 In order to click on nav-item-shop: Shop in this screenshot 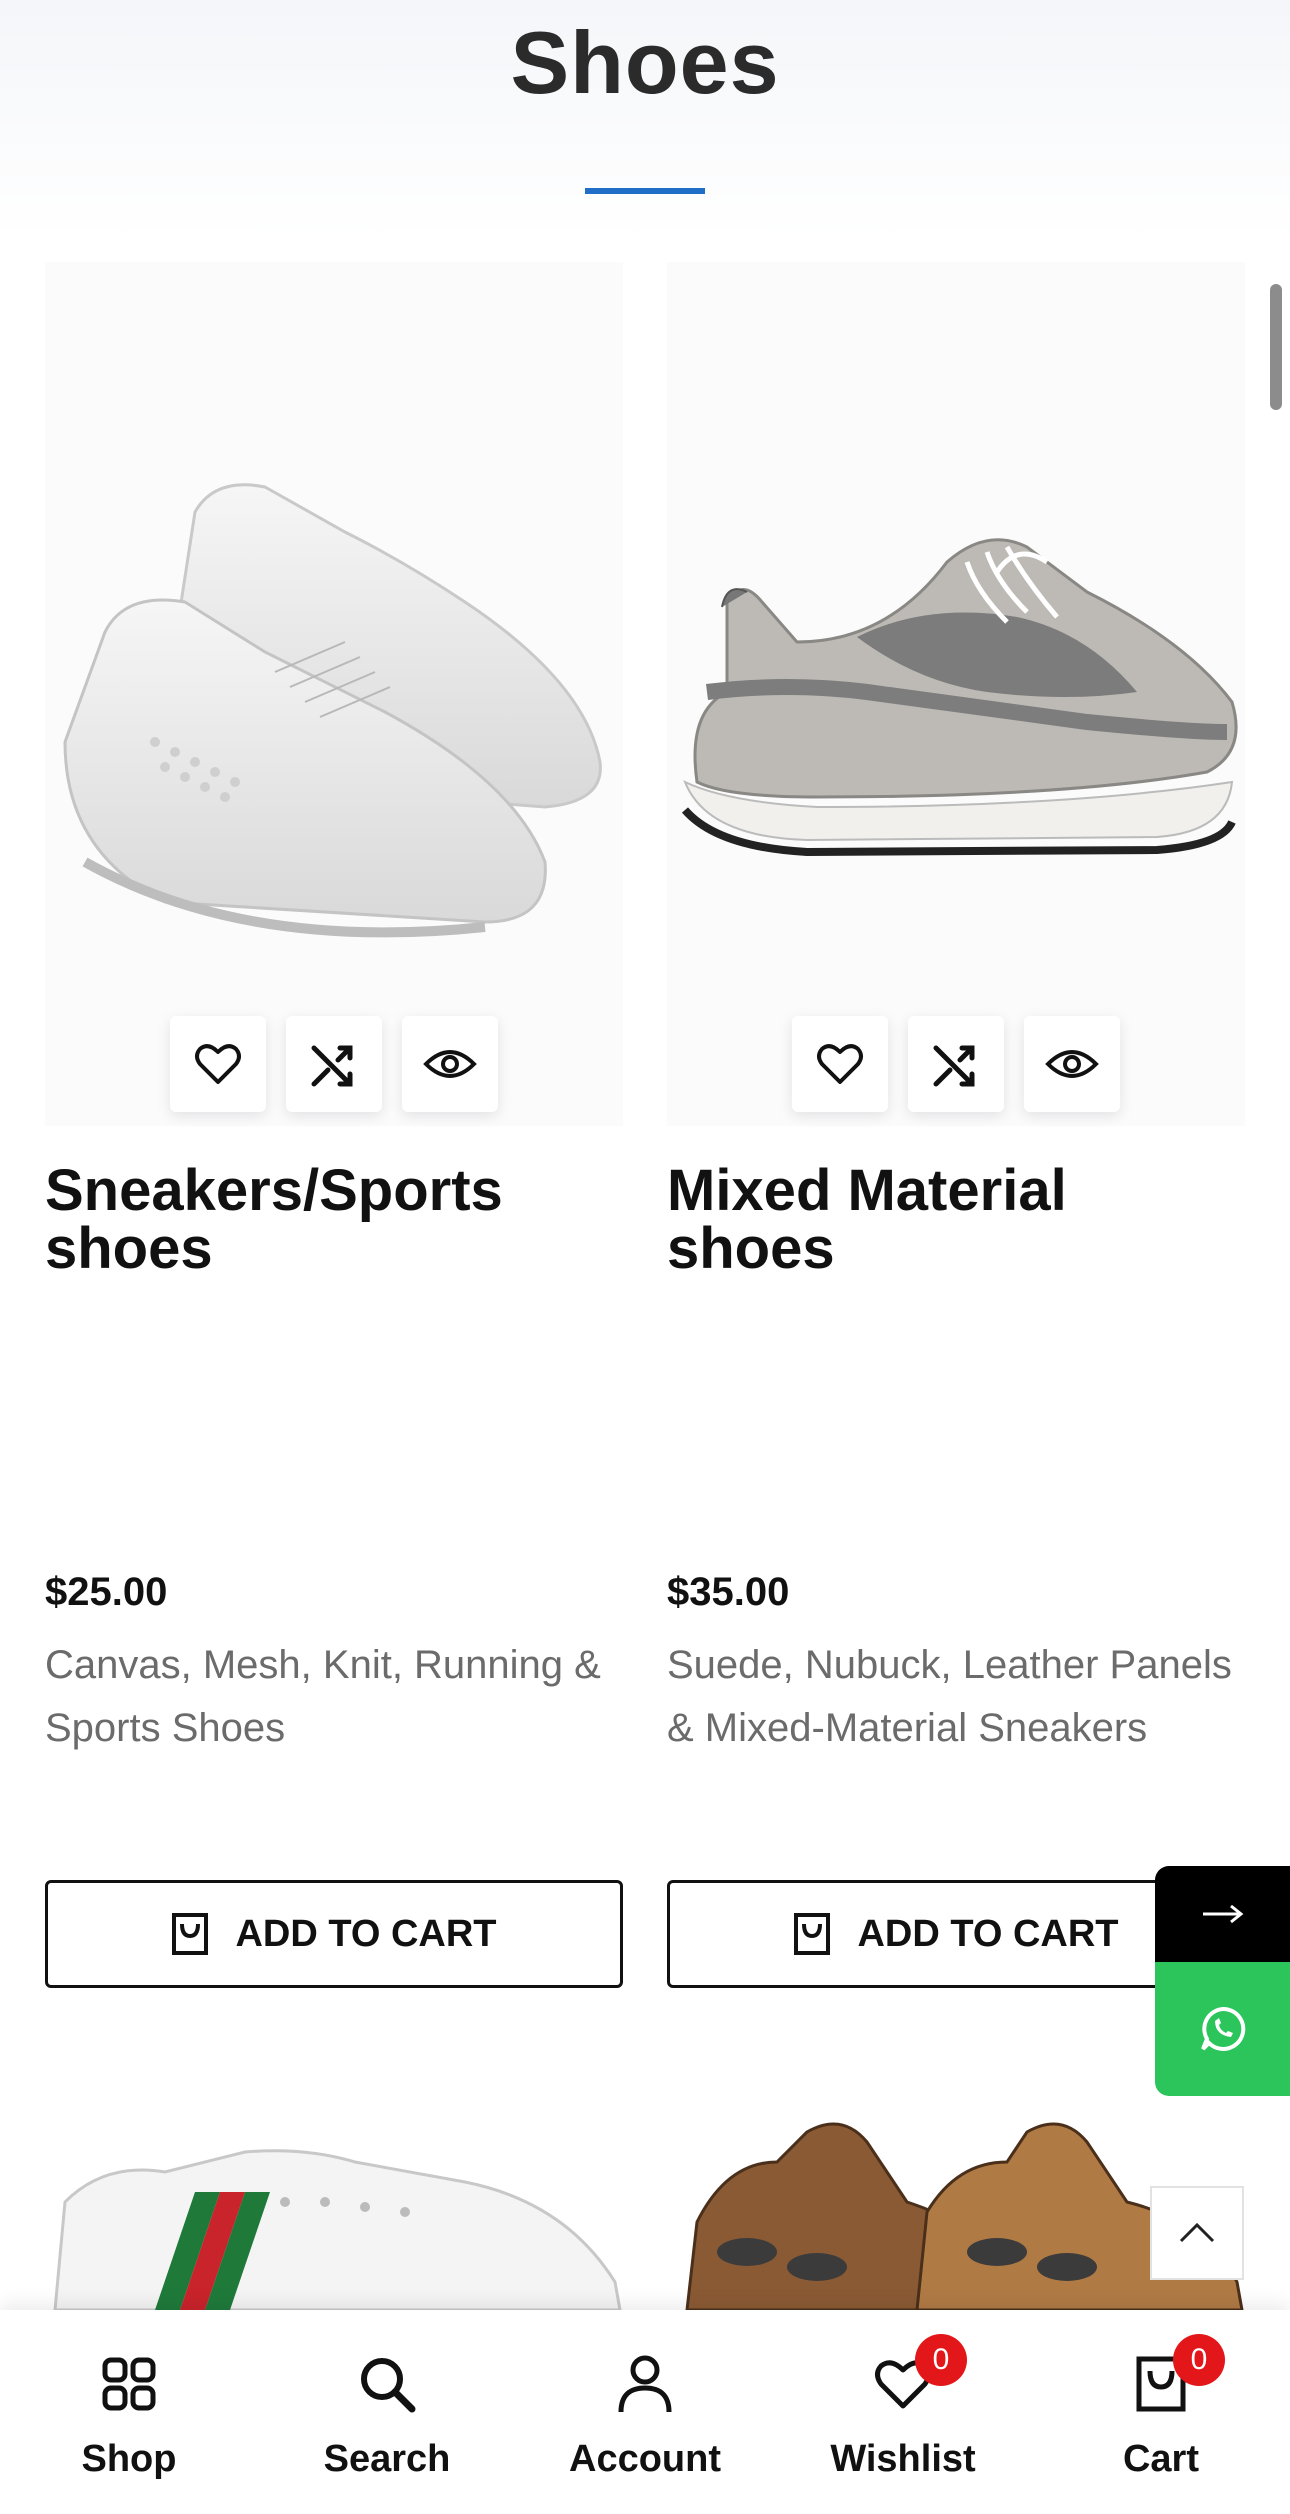, I will do `click(129, 2412)`.